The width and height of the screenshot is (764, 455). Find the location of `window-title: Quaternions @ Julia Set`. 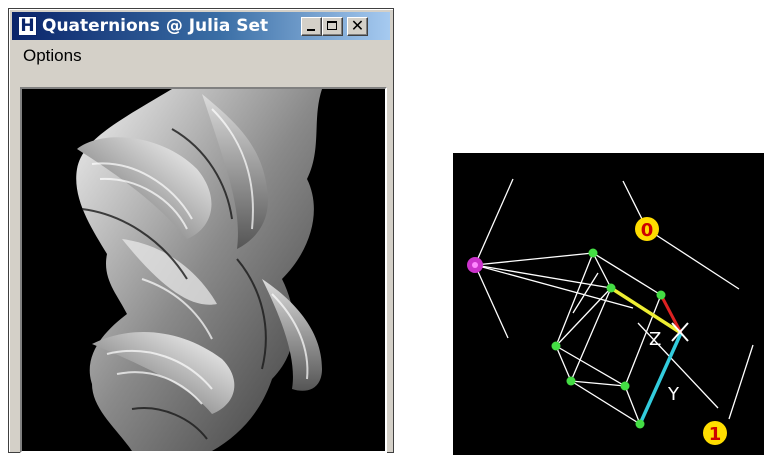

window-title: Quaternions @ Julia Set is located at coordinates (155, 26).